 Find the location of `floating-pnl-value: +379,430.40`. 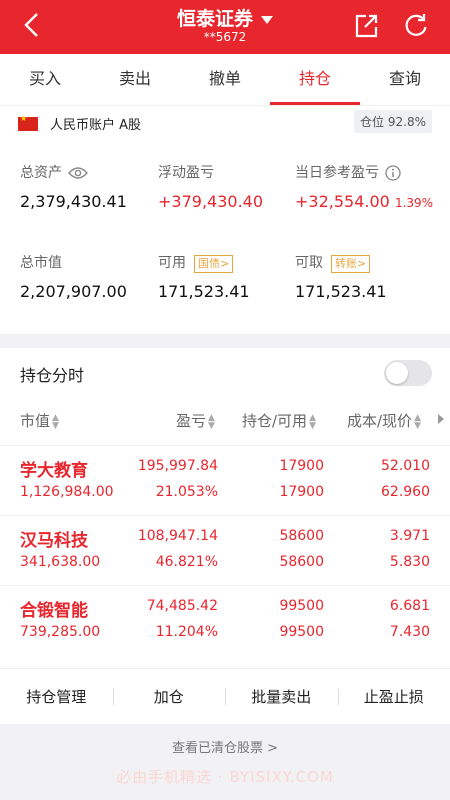

floating-pnl-value: +379,430.40 is located at coordinates (211, 201).